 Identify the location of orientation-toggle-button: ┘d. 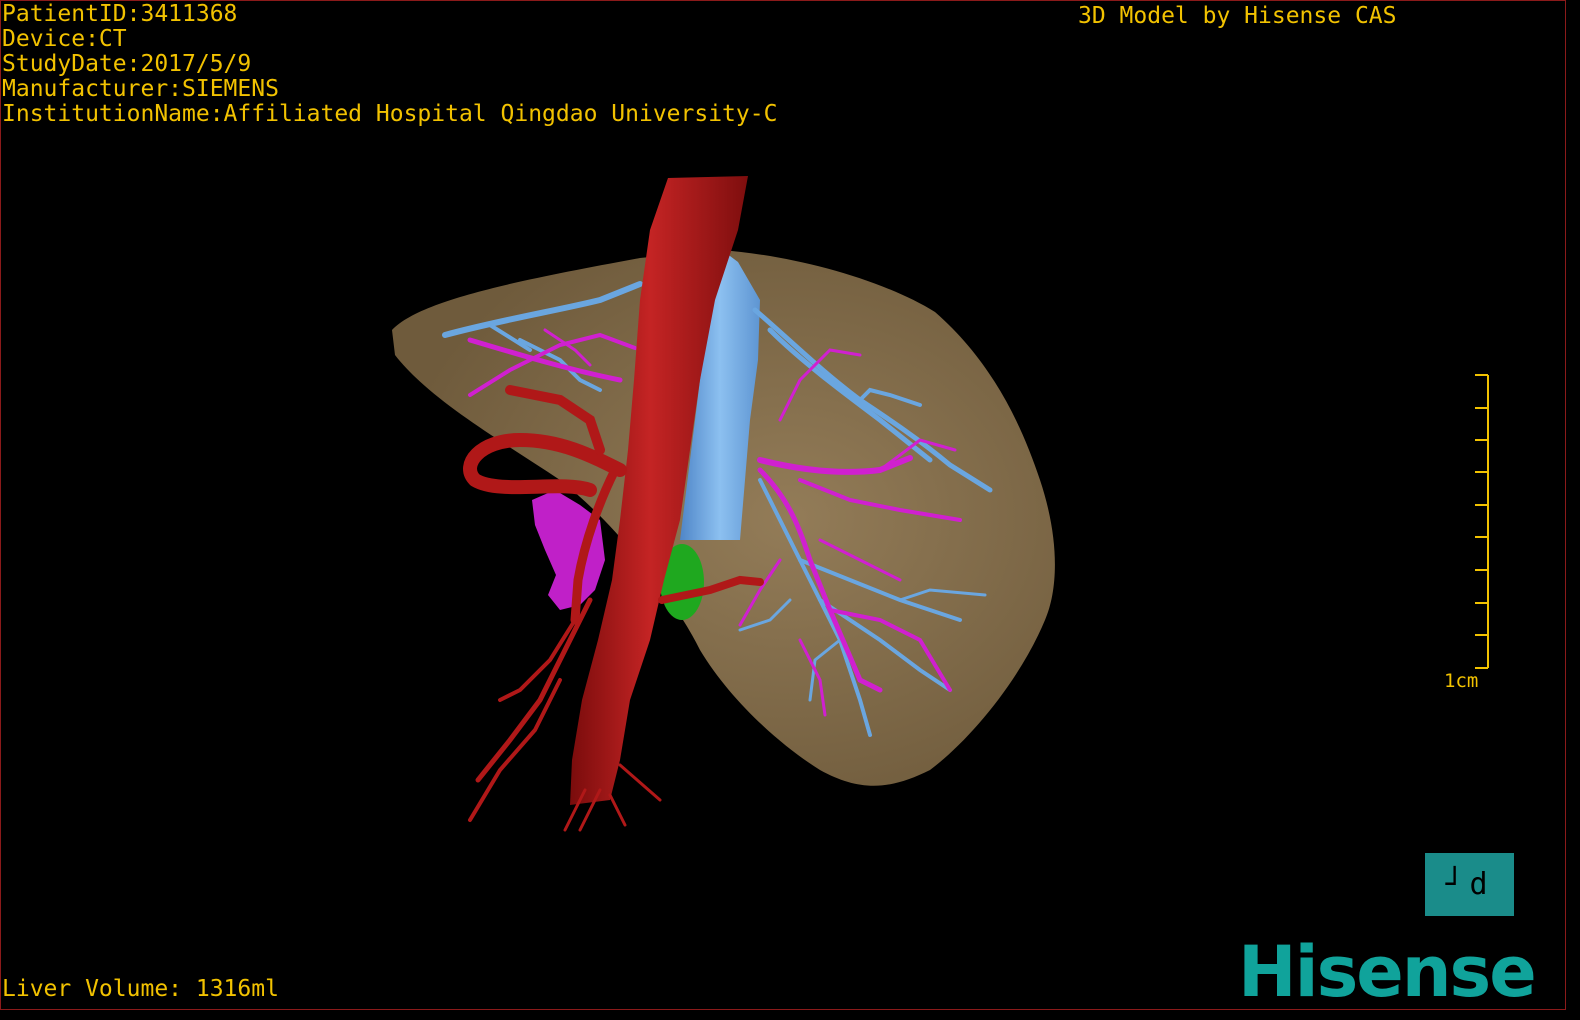
(1469, 884).